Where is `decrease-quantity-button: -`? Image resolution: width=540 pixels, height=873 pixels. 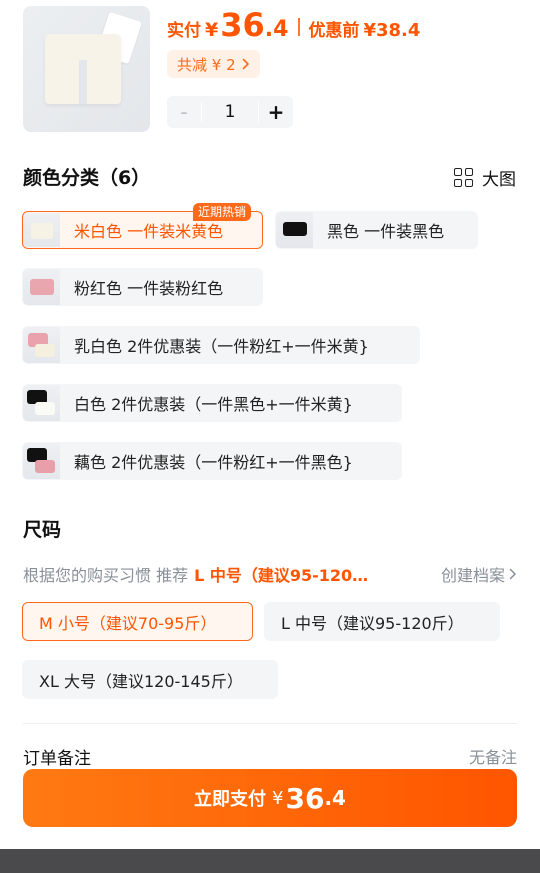
decrease-quantity-button: - is located at coordinates (184, 112).